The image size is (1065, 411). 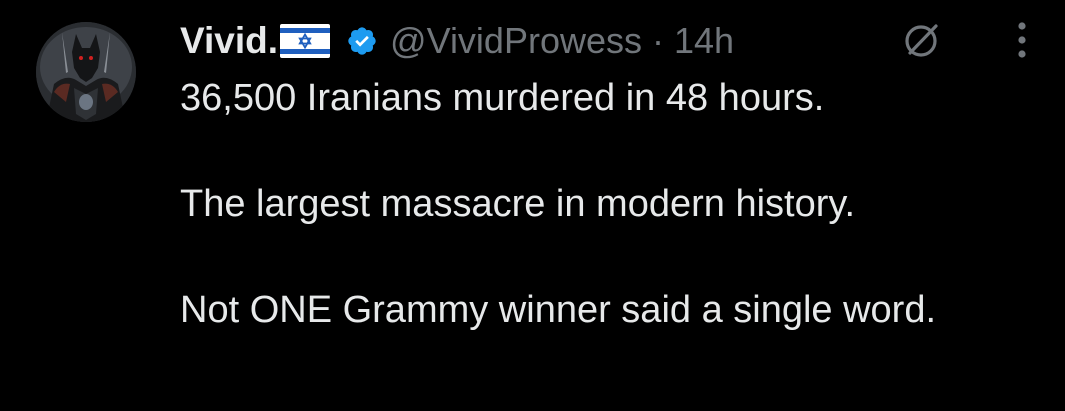 I want to click on display-name: Vivid., so click(x=229, y=41).